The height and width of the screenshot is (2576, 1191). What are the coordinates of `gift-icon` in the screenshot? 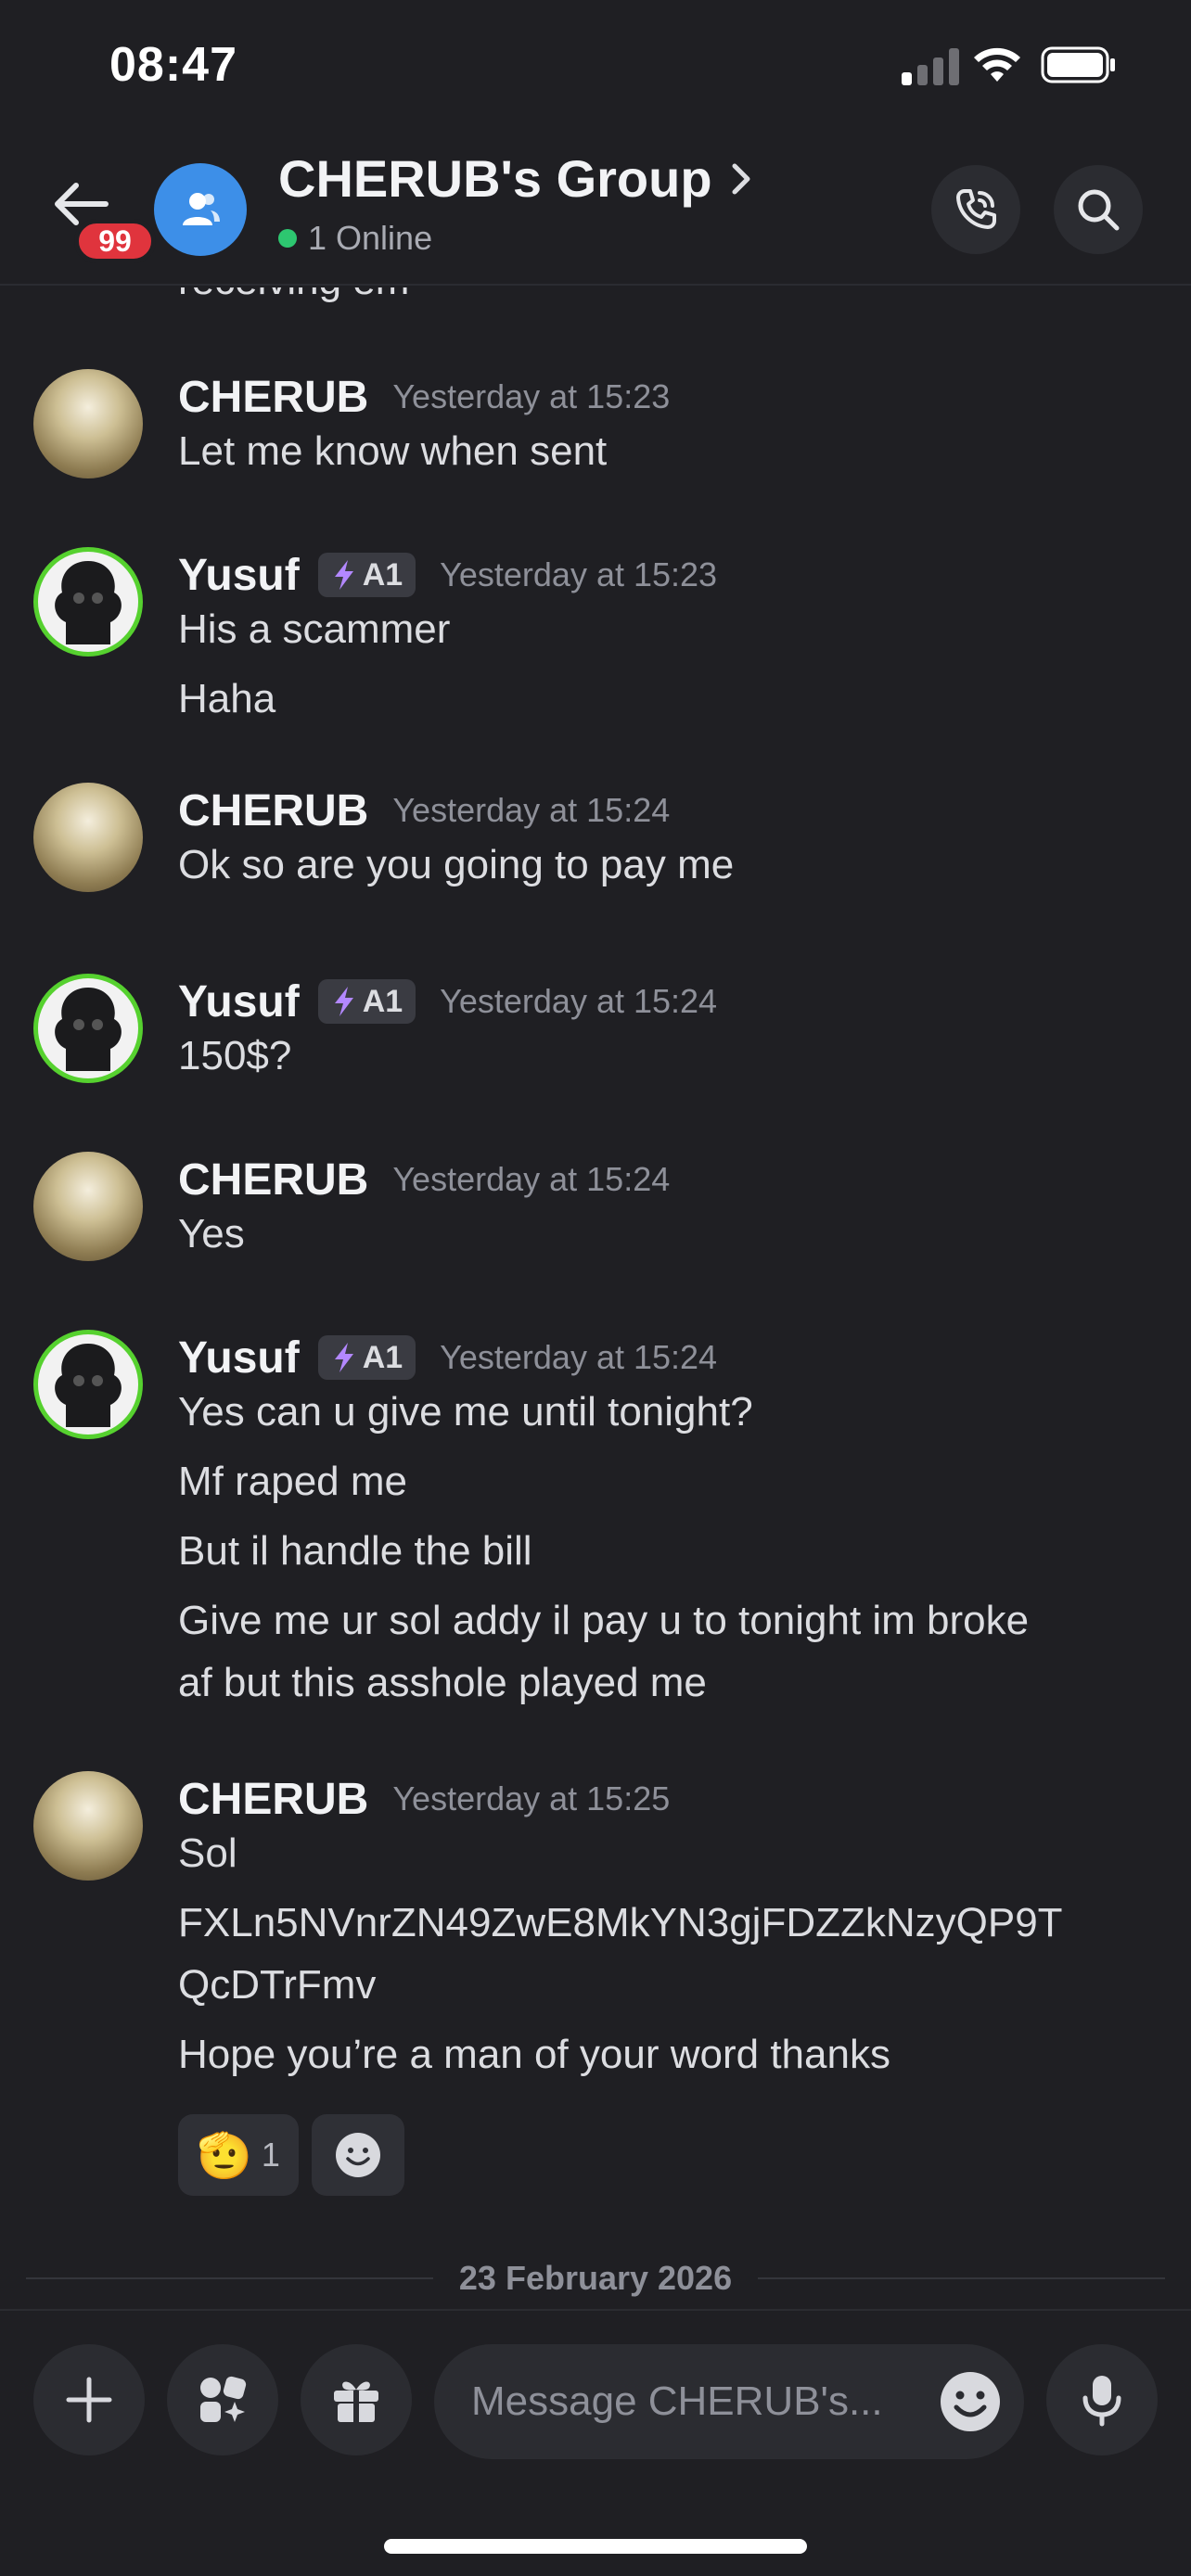 It's located at (356, 2401).